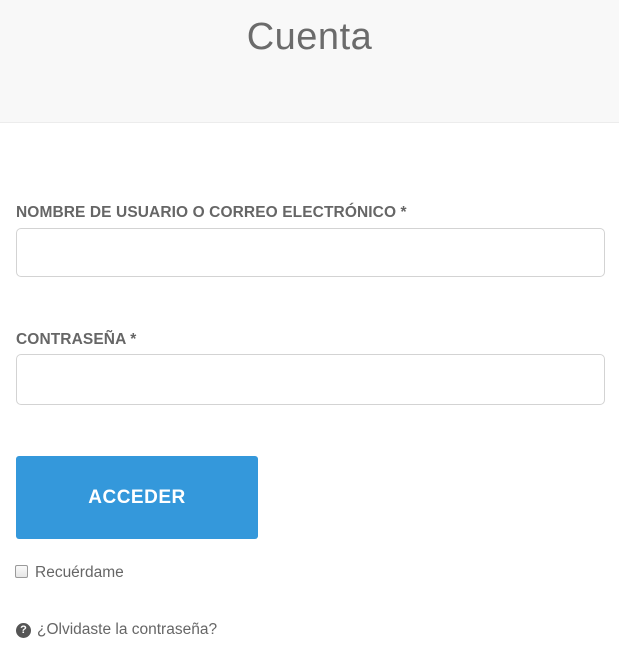 The height and width of the screenshot is (671, 619). I want to click on page-title: Cuenta, so click(309, 37).